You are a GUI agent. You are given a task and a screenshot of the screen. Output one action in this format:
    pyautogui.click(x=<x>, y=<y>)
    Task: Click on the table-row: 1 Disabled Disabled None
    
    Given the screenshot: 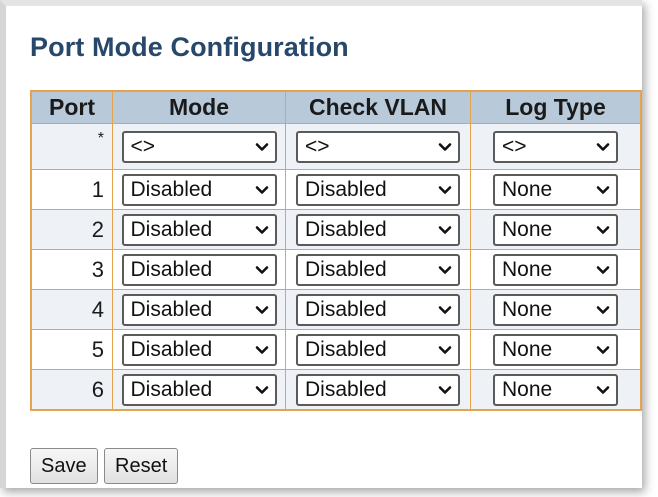 What is the action you would take?
    pyautogui.click(x=336, y=189)
    